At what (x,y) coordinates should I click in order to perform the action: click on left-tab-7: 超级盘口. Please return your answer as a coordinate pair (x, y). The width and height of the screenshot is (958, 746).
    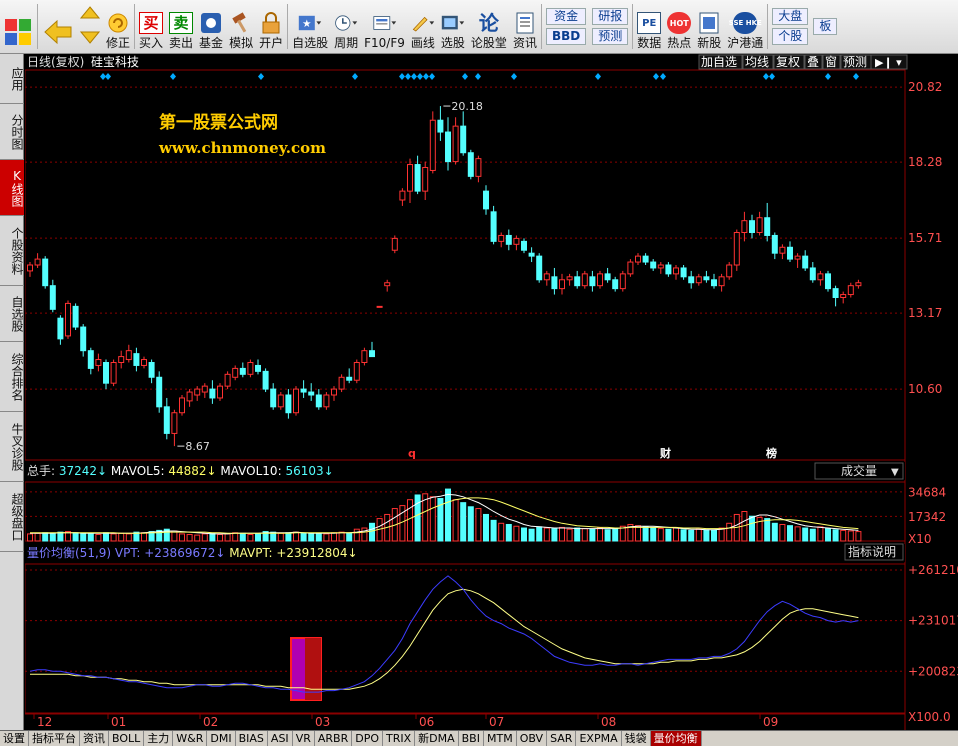
    Looking at the image, I should click on (12, 517).